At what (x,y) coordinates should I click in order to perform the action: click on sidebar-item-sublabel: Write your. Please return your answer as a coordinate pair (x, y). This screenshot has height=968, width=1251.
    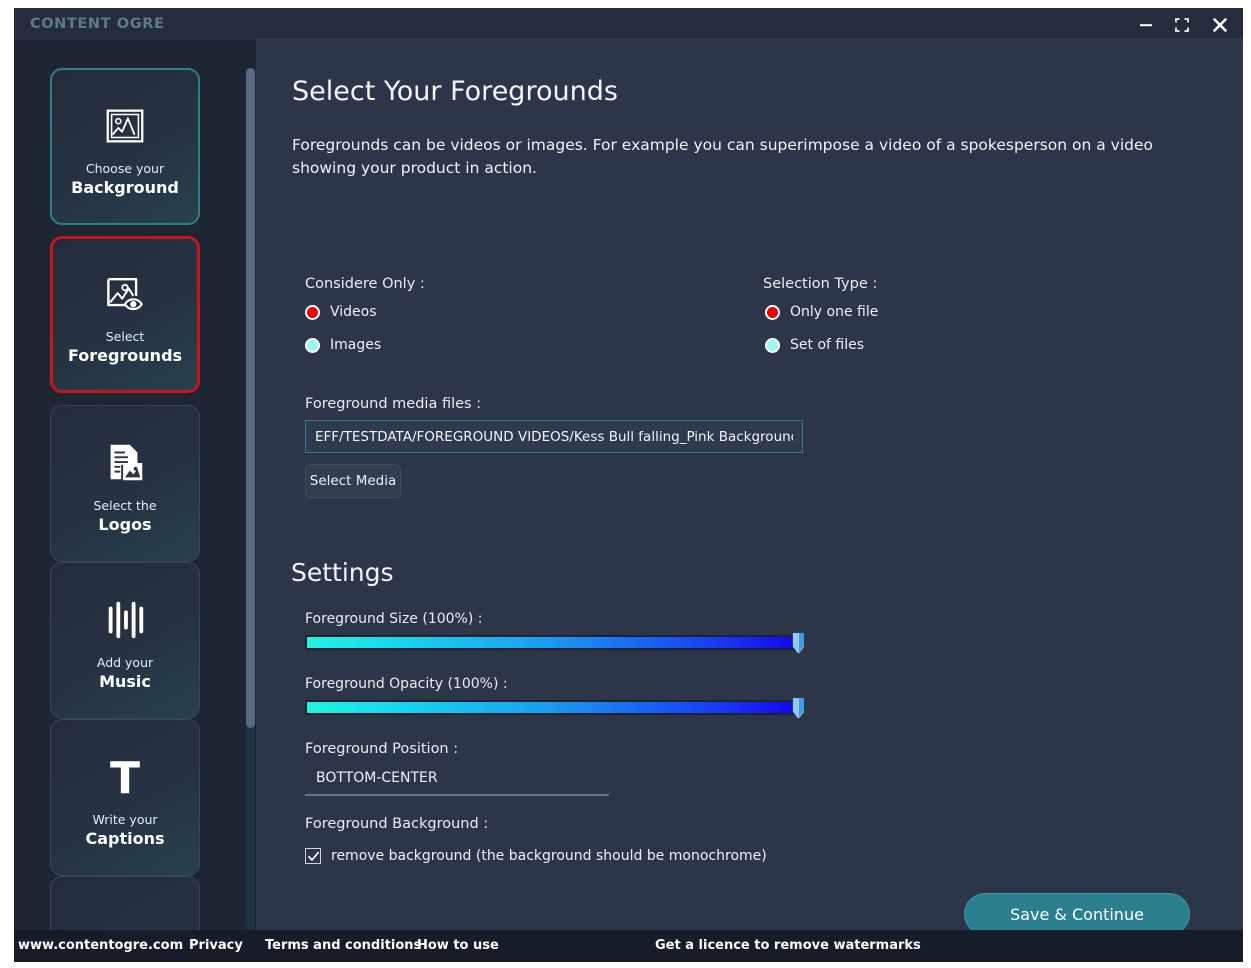
    Looking at the image, I should click on (125, 819).